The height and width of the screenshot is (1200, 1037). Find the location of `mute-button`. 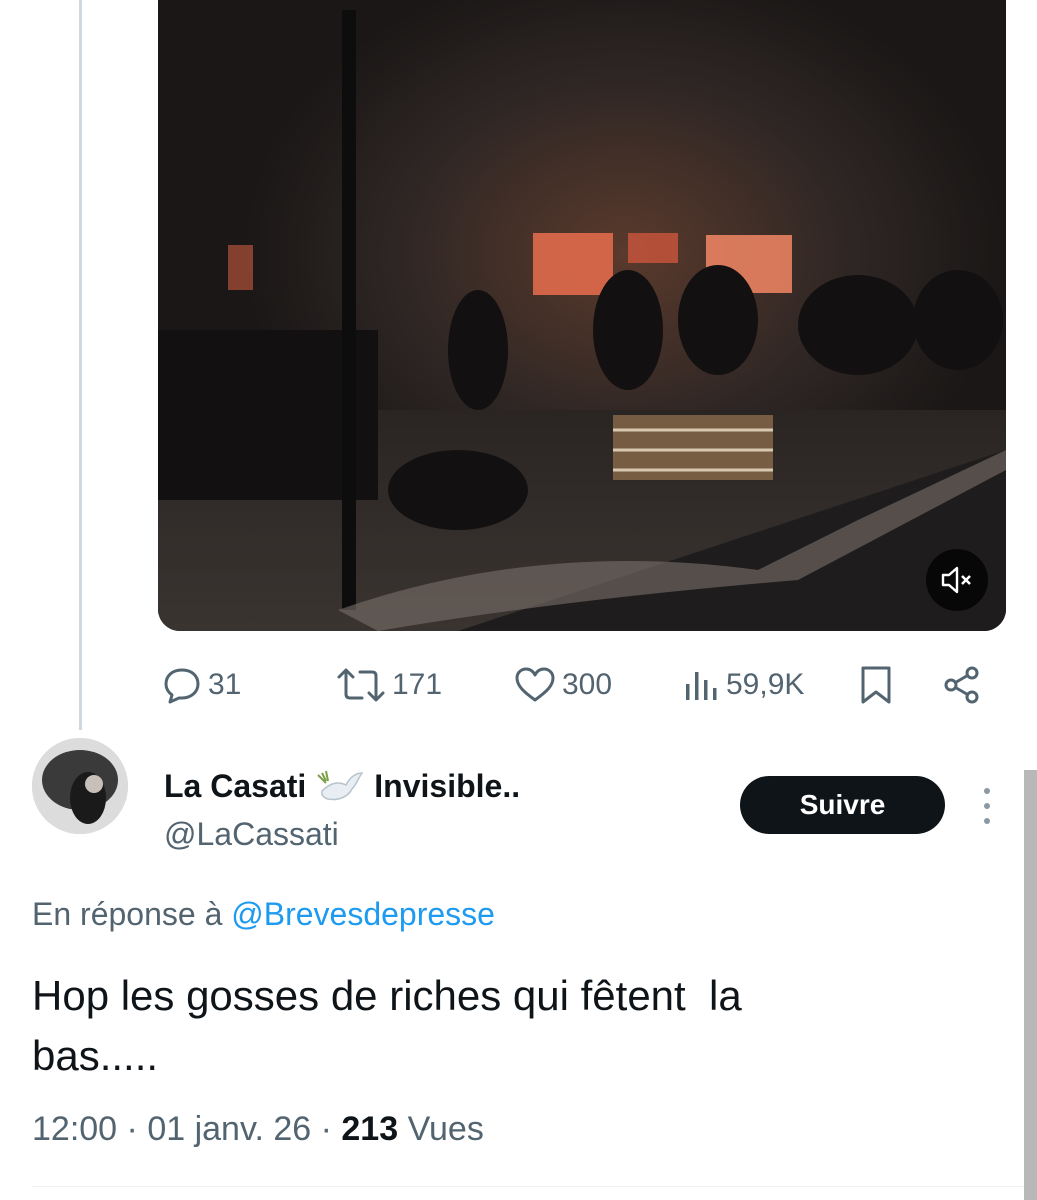

mute-button is located at coordinates (957, 580).